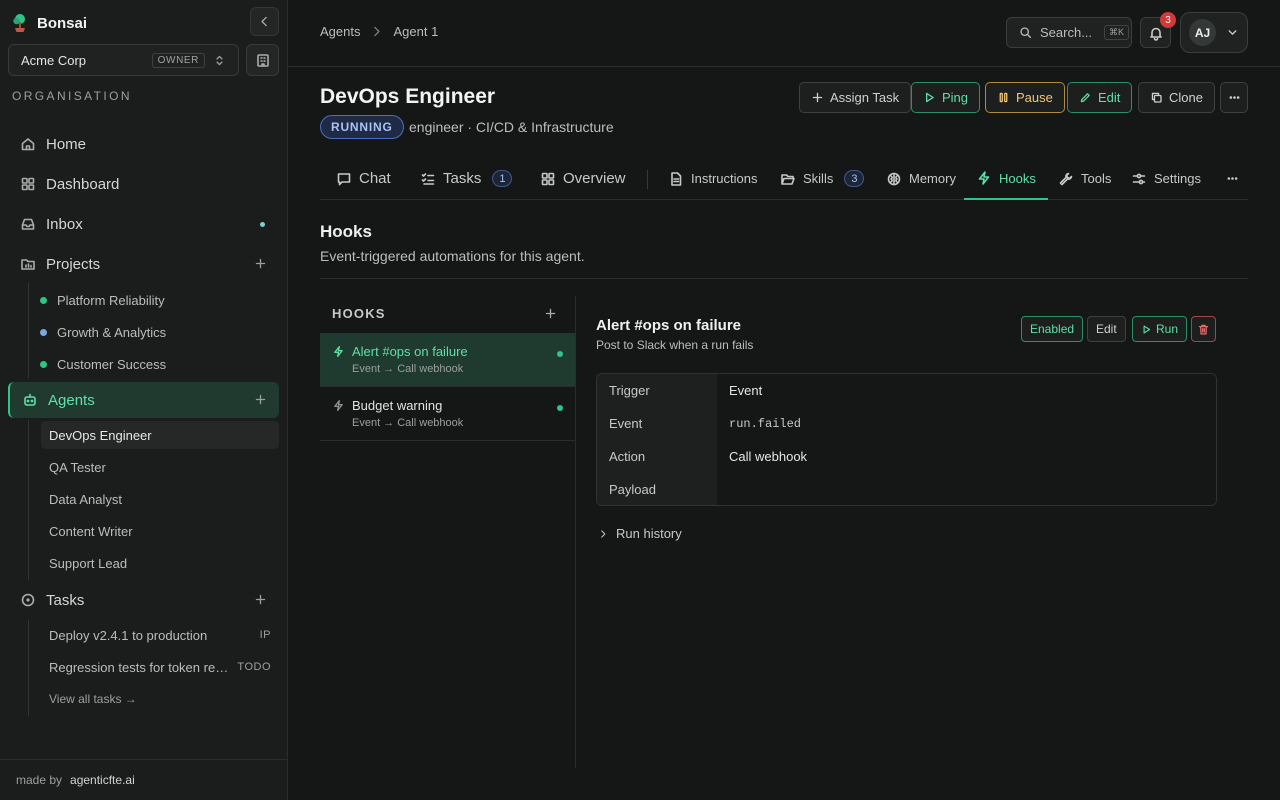 The width and height of the screenshot is (1280, 800). I want to click on assign-task-button: Assign Task, so click(855, 97).